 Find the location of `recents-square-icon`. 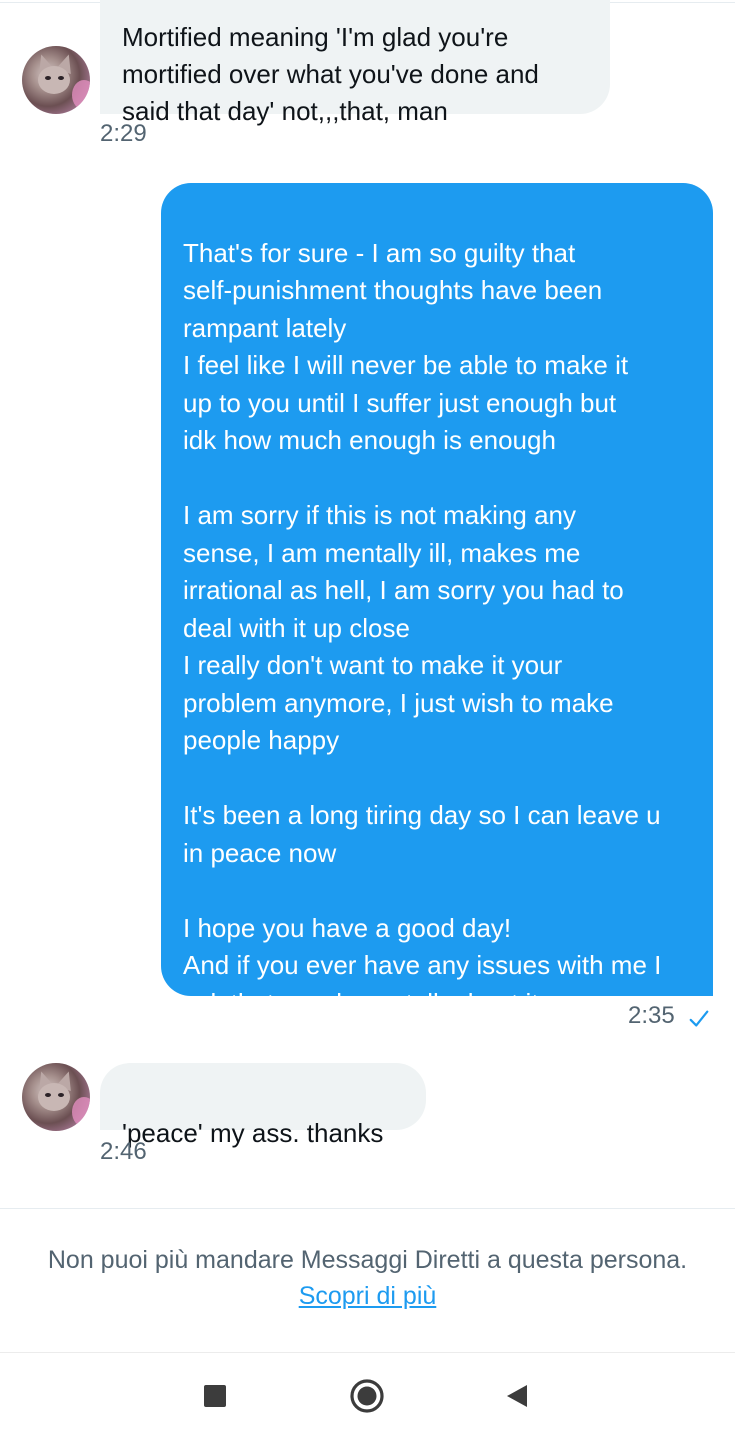

recents-square-icon is located at coordinates (215, 1396).